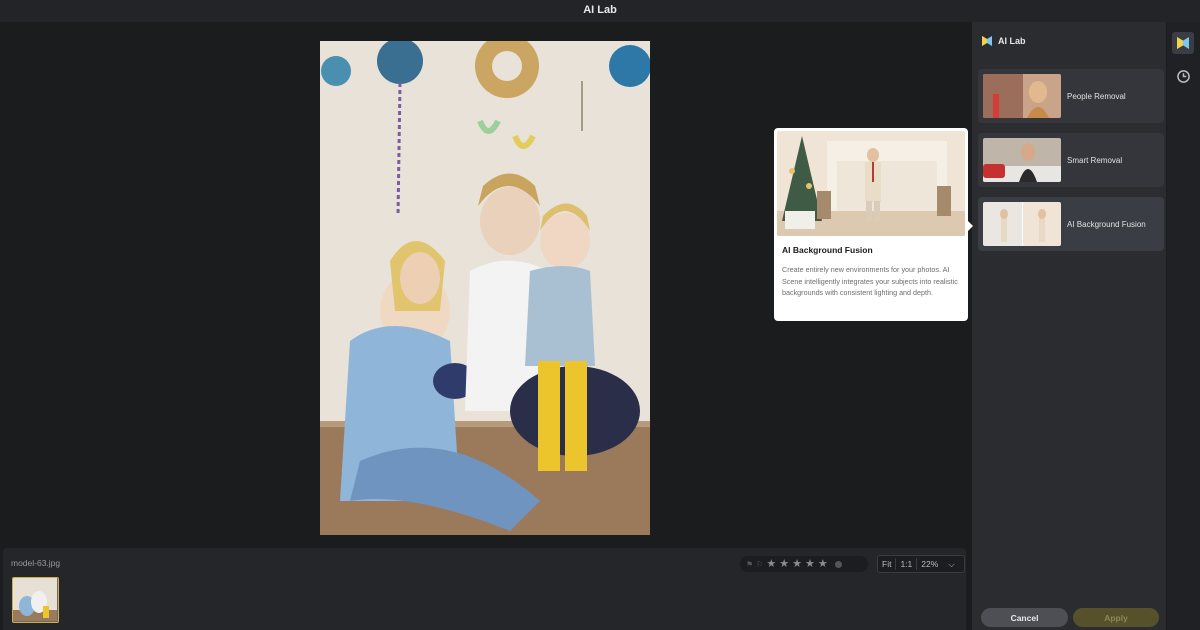 The width and height of the screenshot is (1200, 630). Describe the element at coordinates (951, 564) in the screenshot. I see `chevron-down-icon: ⌵` at that location.